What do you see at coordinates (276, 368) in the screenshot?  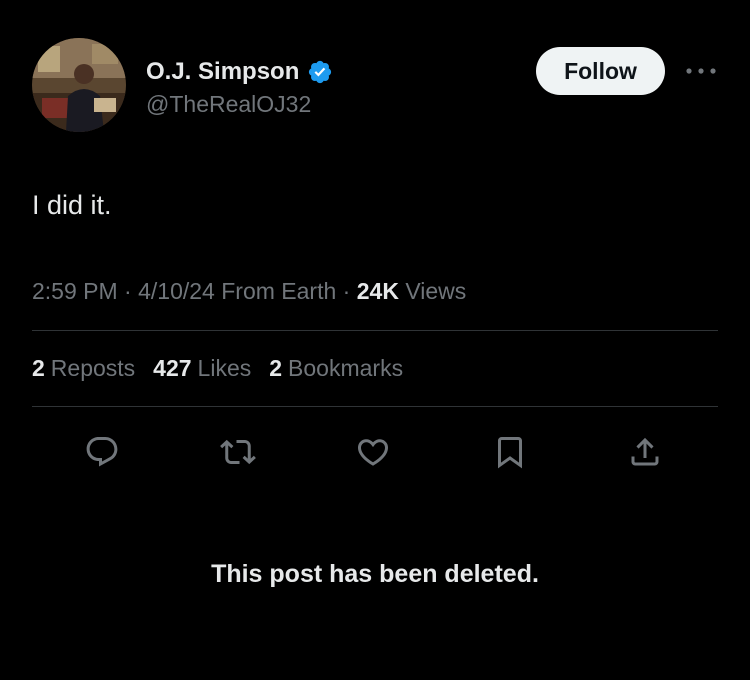 I see `bookmarks-count: 2` at bounding box center [276, 368].